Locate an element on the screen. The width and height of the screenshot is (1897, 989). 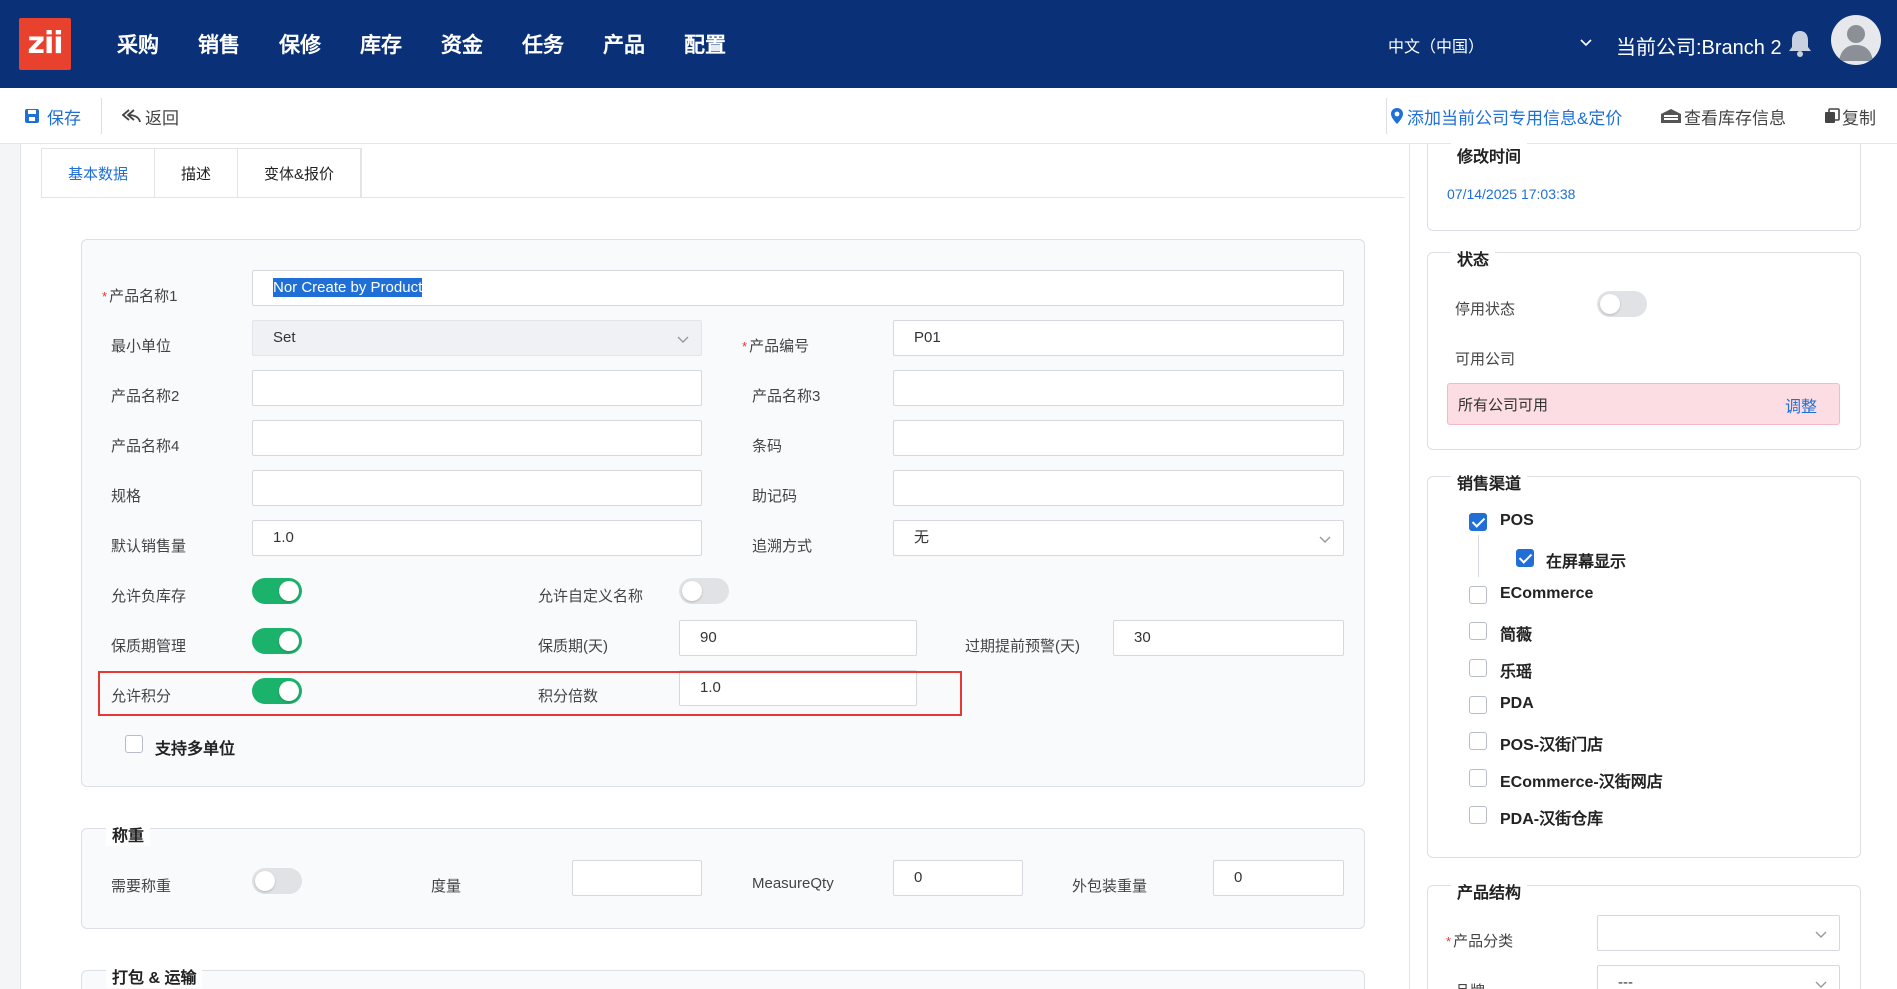
all-companies-text: 所有公司可用 is located at coordinates (1503, 405).